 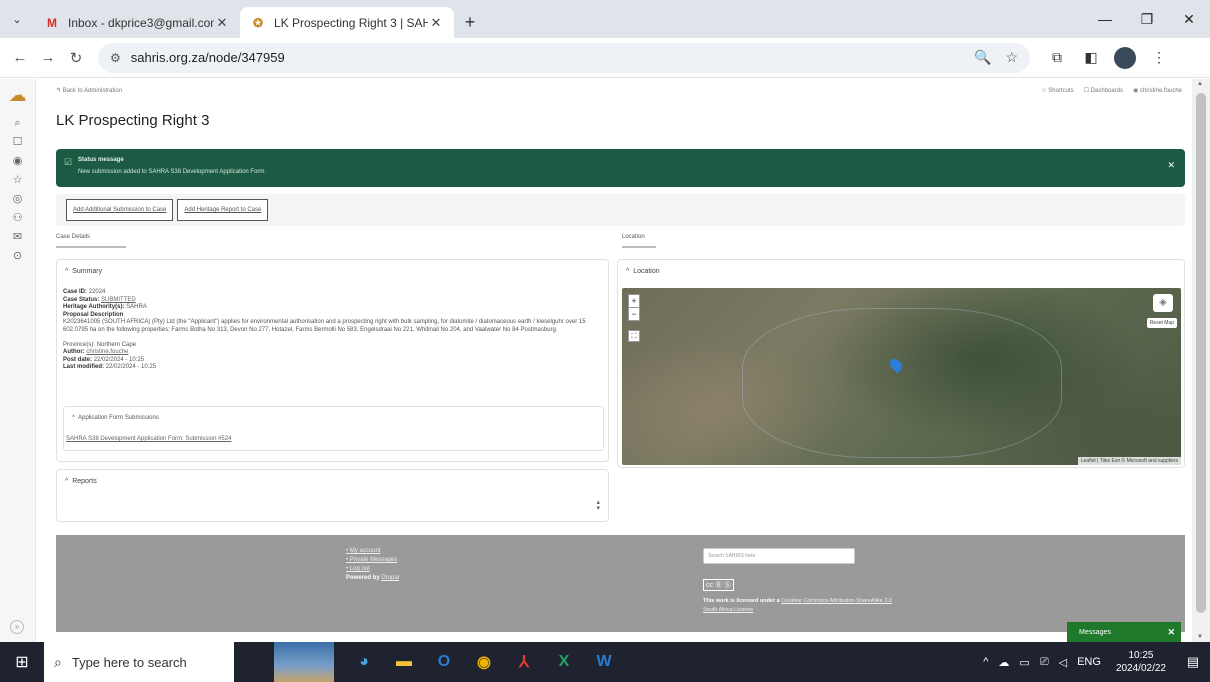 I want to click on extensions-icon: ⧉, so click(x=1057, y=57).